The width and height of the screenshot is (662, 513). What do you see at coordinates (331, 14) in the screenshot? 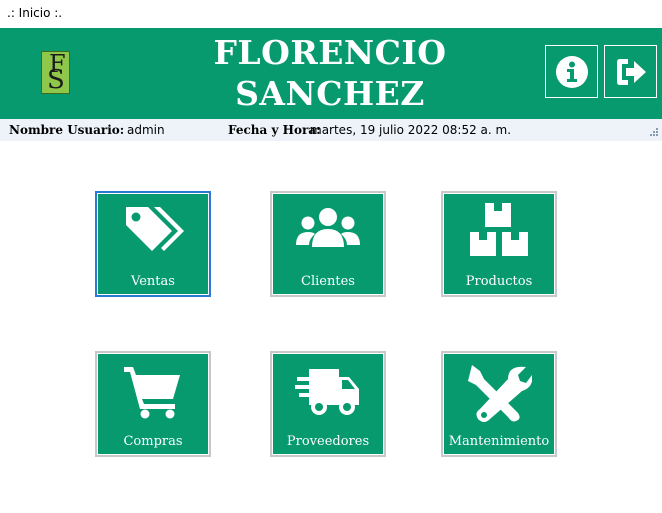
I see `title-bar: .: Inicio :.` at bounding box center [331, 14].